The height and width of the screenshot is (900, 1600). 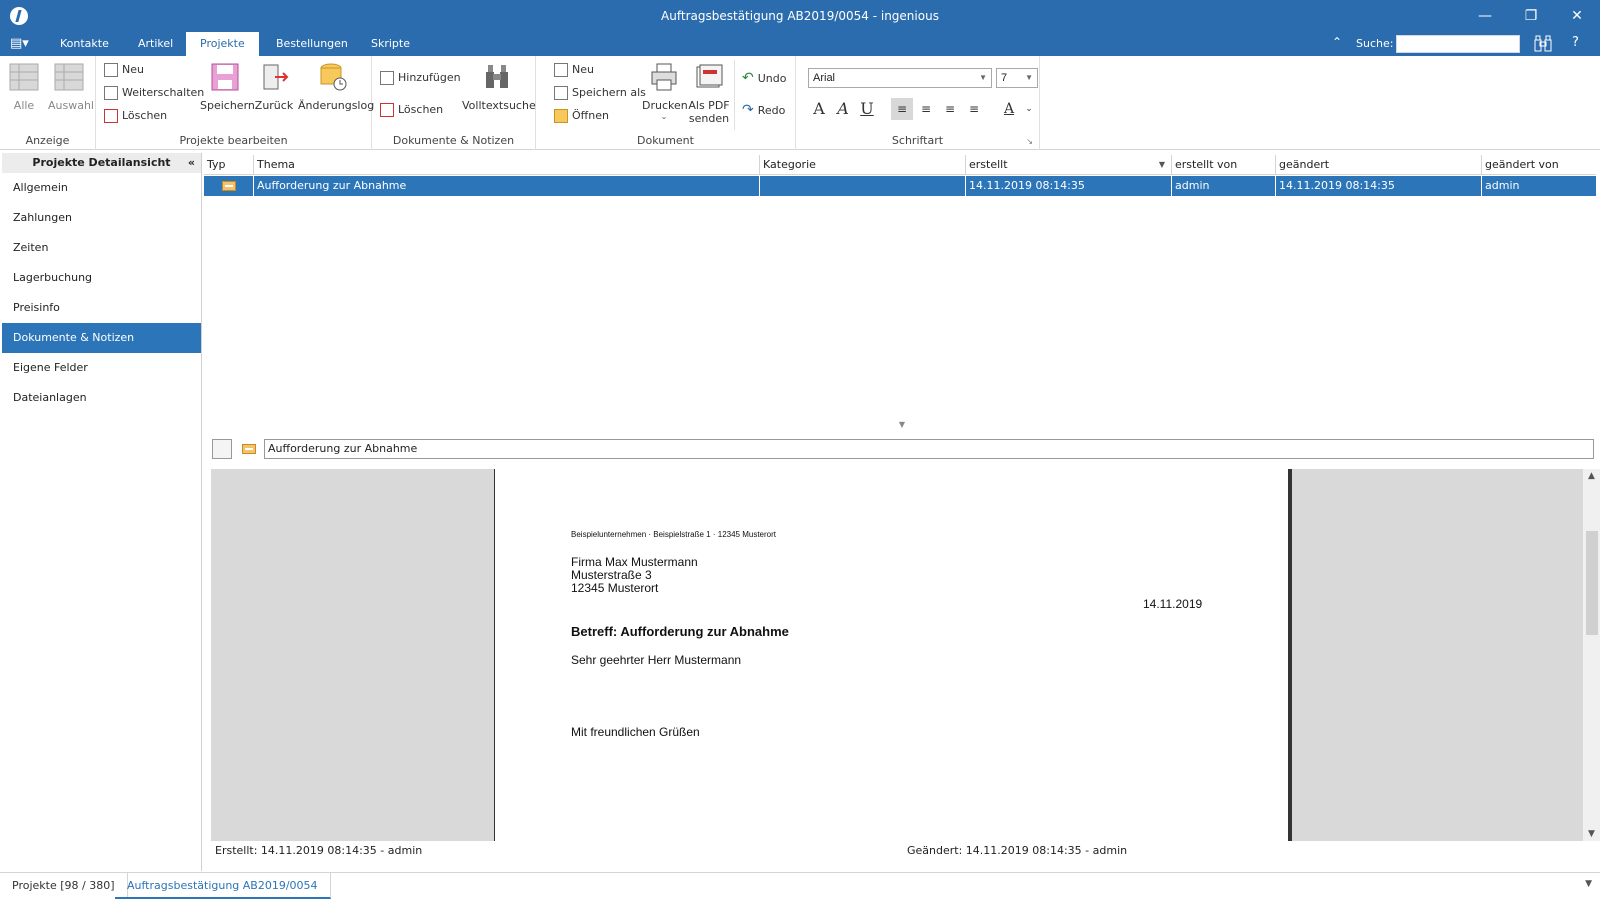 What do you see at coordinates (101, 248) in the screenshot?
I see `sidebar-item-zeiten: Zeiten` at bounding box center [101, 248].